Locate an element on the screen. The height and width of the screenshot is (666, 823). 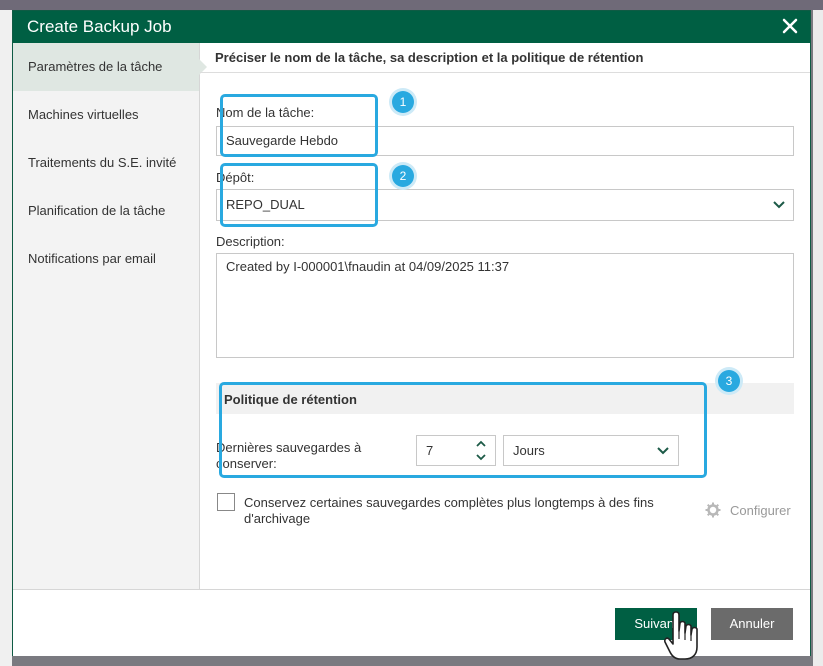
hand-pointer-icon is located at coordinates (681, 635).